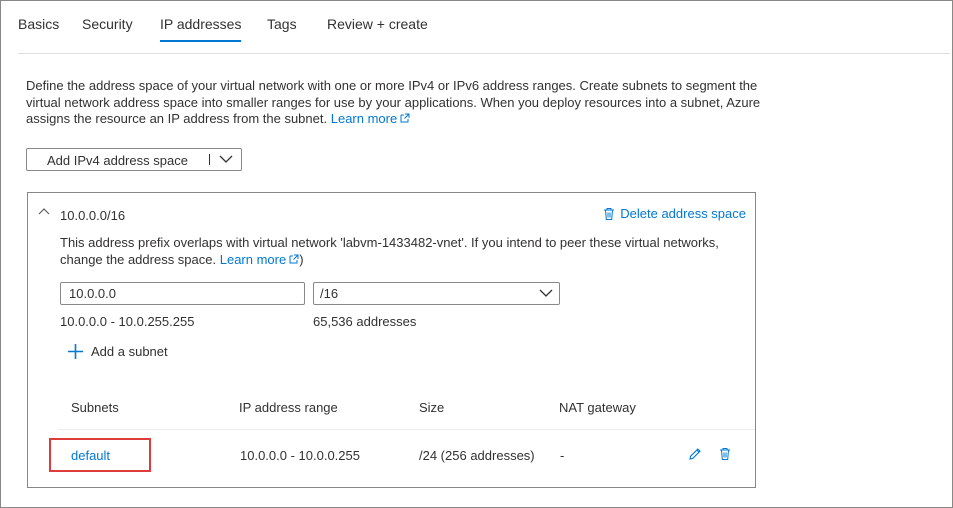 The width and height of the screenshot is (953, 508). Describe the element at coordinates (75, 351) in the screenshot. I see `plus-icon` at that location.